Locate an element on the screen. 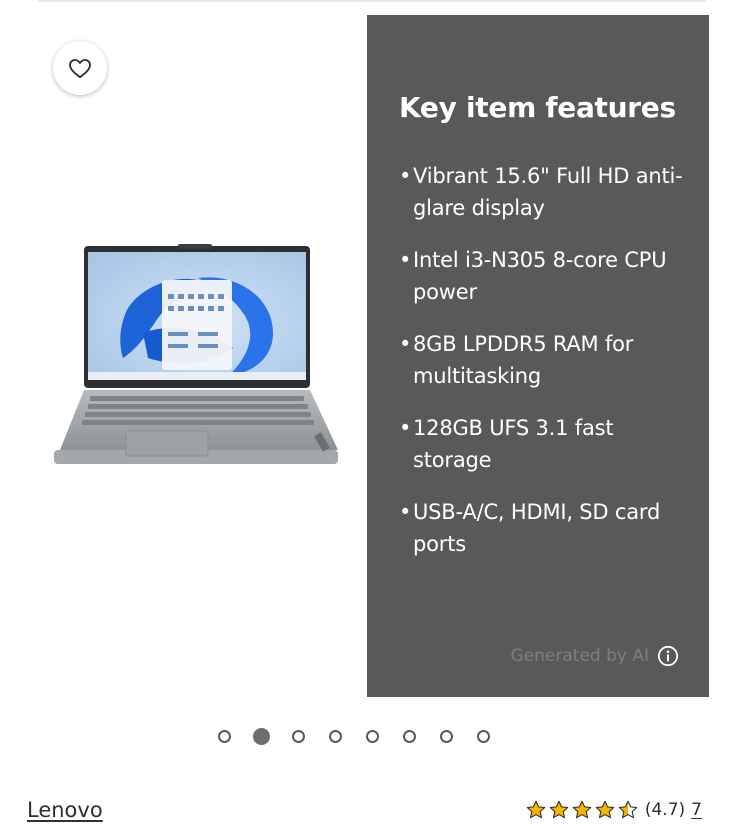 Image resolution: width=735 pixels, height=829 pixels. star-half-icon is located at coordinates (628, 809).